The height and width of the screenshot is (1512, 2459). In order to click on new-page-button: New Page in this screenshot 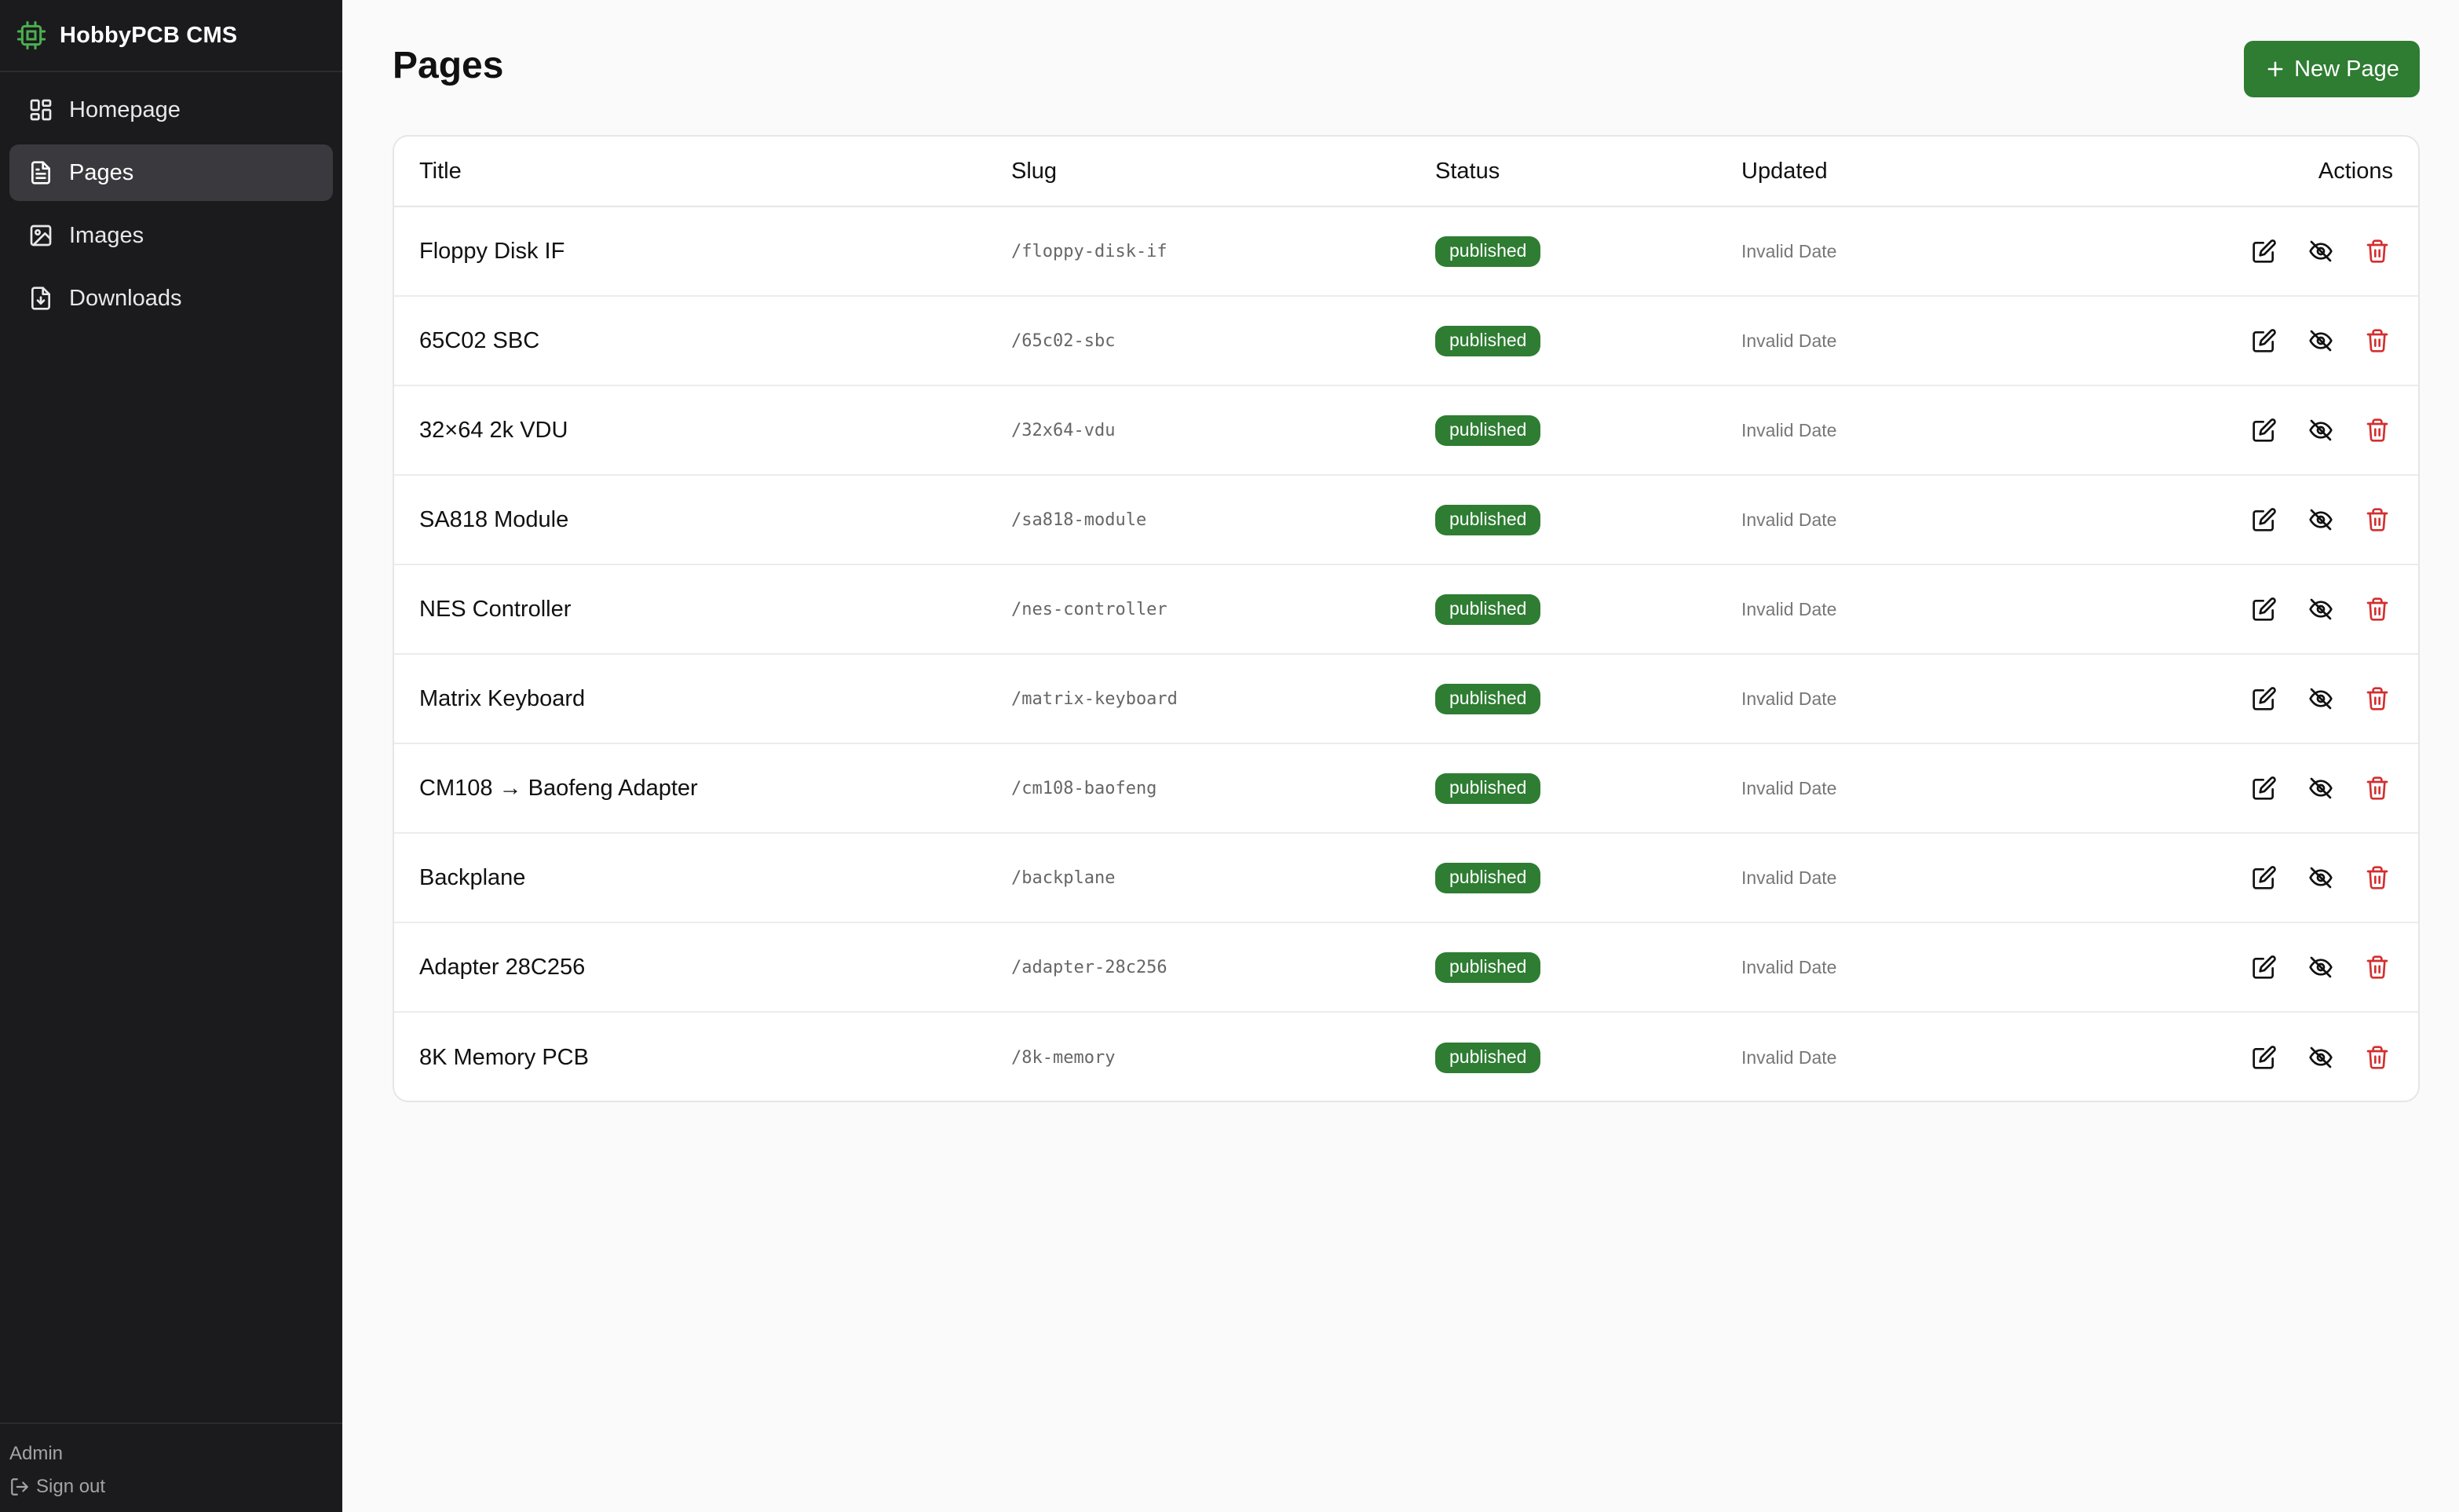, I will do `click(2332, 69)`.